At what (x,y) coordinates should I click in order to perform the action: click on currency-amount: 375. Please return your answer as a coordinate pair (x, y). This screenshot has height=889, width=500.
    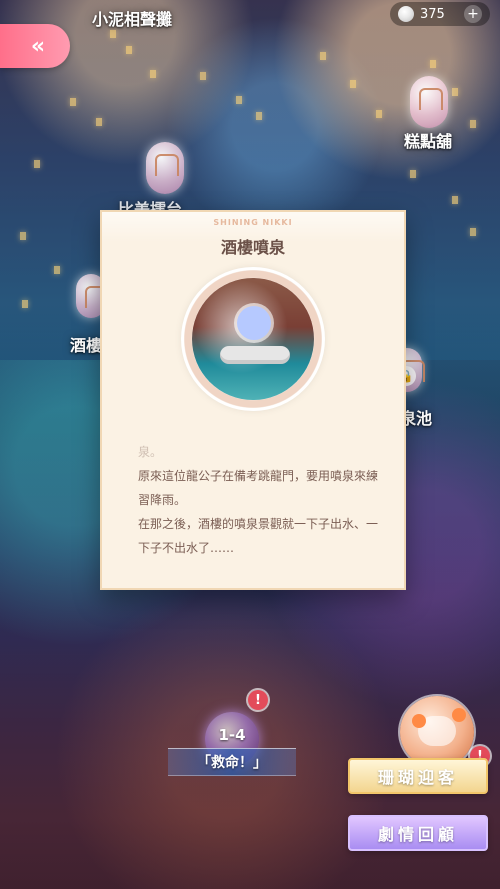
    Looking at the image, I should click on (432, 14).